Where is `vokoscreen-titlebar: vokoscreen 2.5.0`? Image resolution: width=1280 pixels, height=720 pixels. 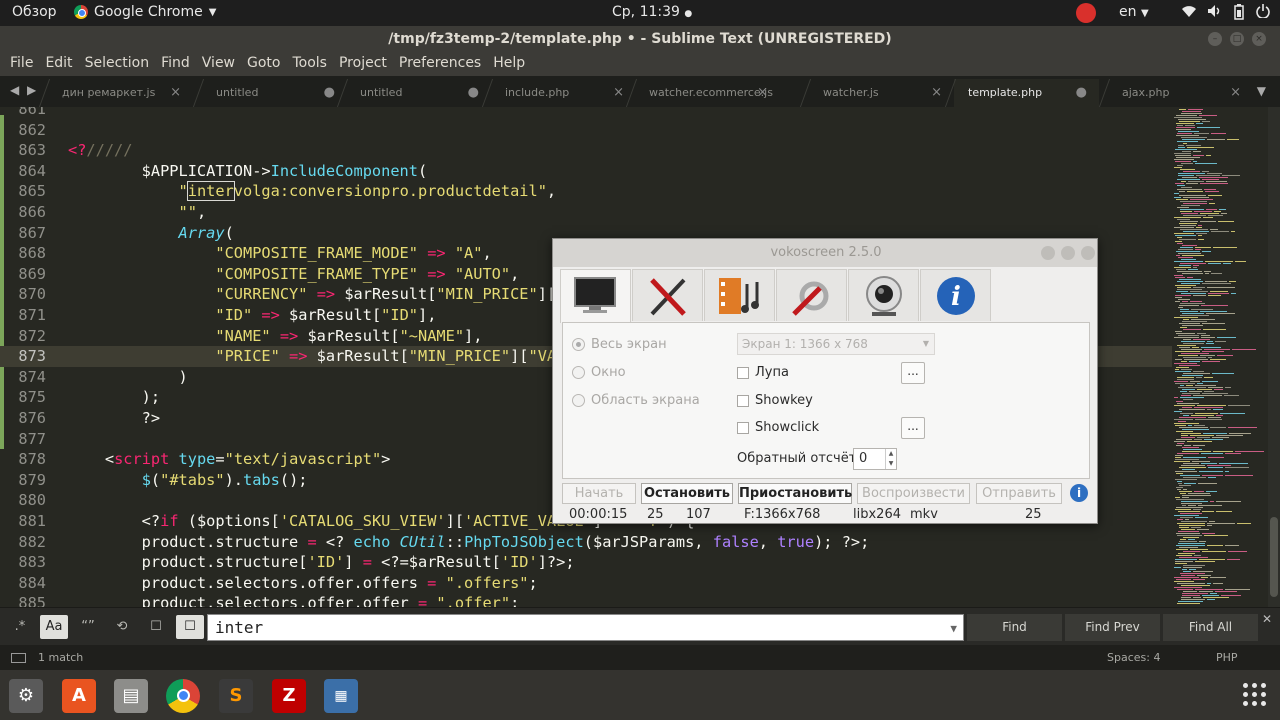
vokoscreen-titlebar: vokoscreen 2.5.0 is located at coordinates (825, 253).